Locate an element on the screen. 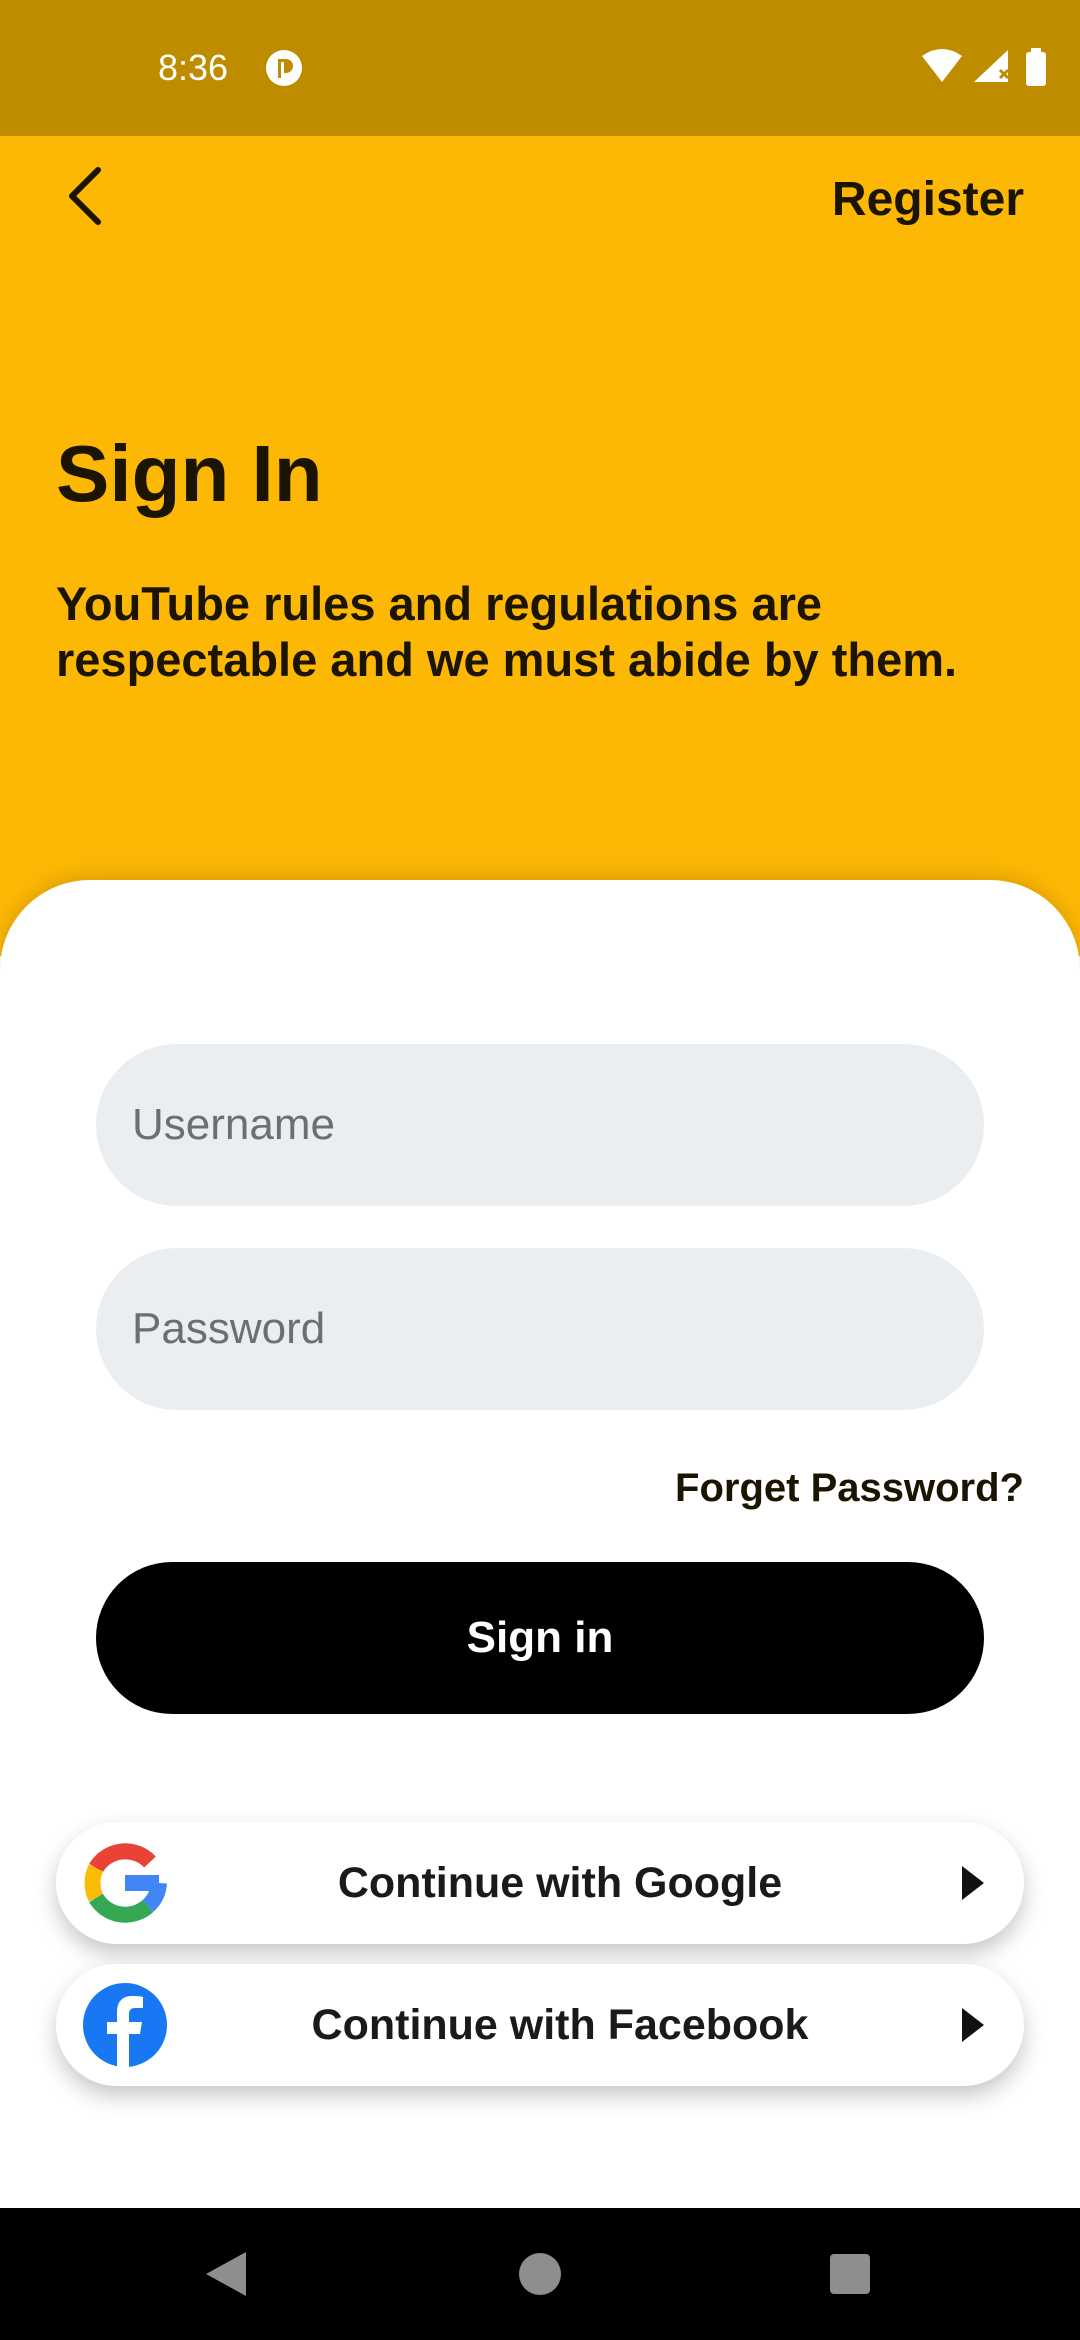  page-title: Sign In is located at coordinates (189, 473).